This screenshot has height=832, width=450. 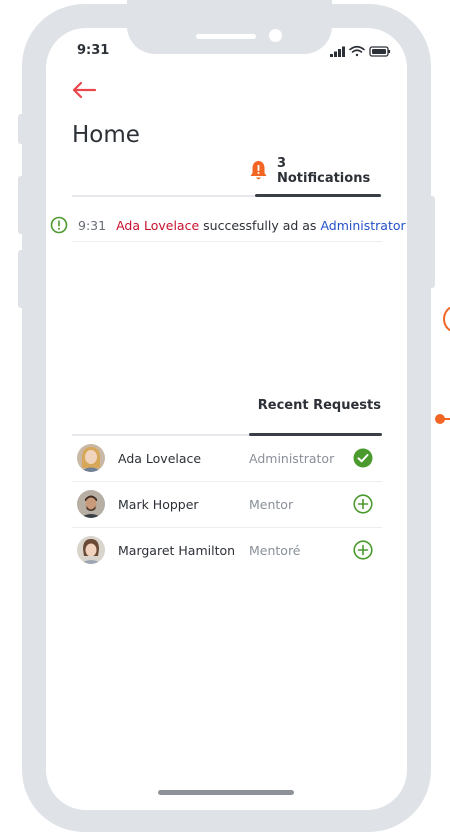 What do you see at coordinates (21, 279) in the screenshot?
I see `volume-down-button` at bounding box center [21, 279].